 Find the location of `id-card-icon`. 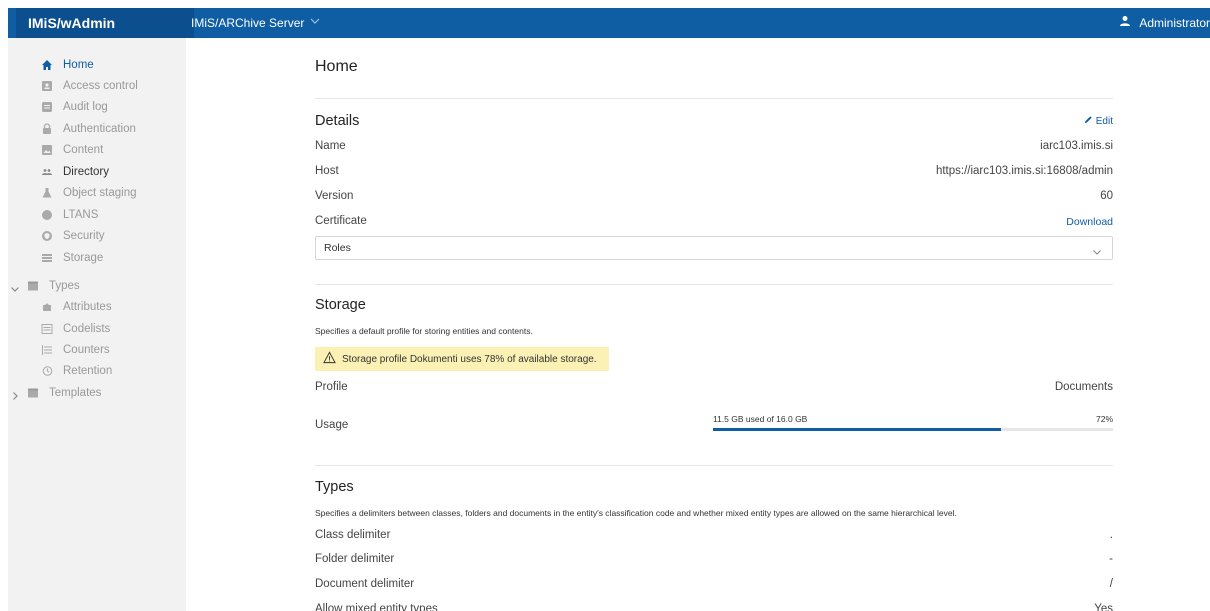

id-card-icon is located at coordinates (47, 86).